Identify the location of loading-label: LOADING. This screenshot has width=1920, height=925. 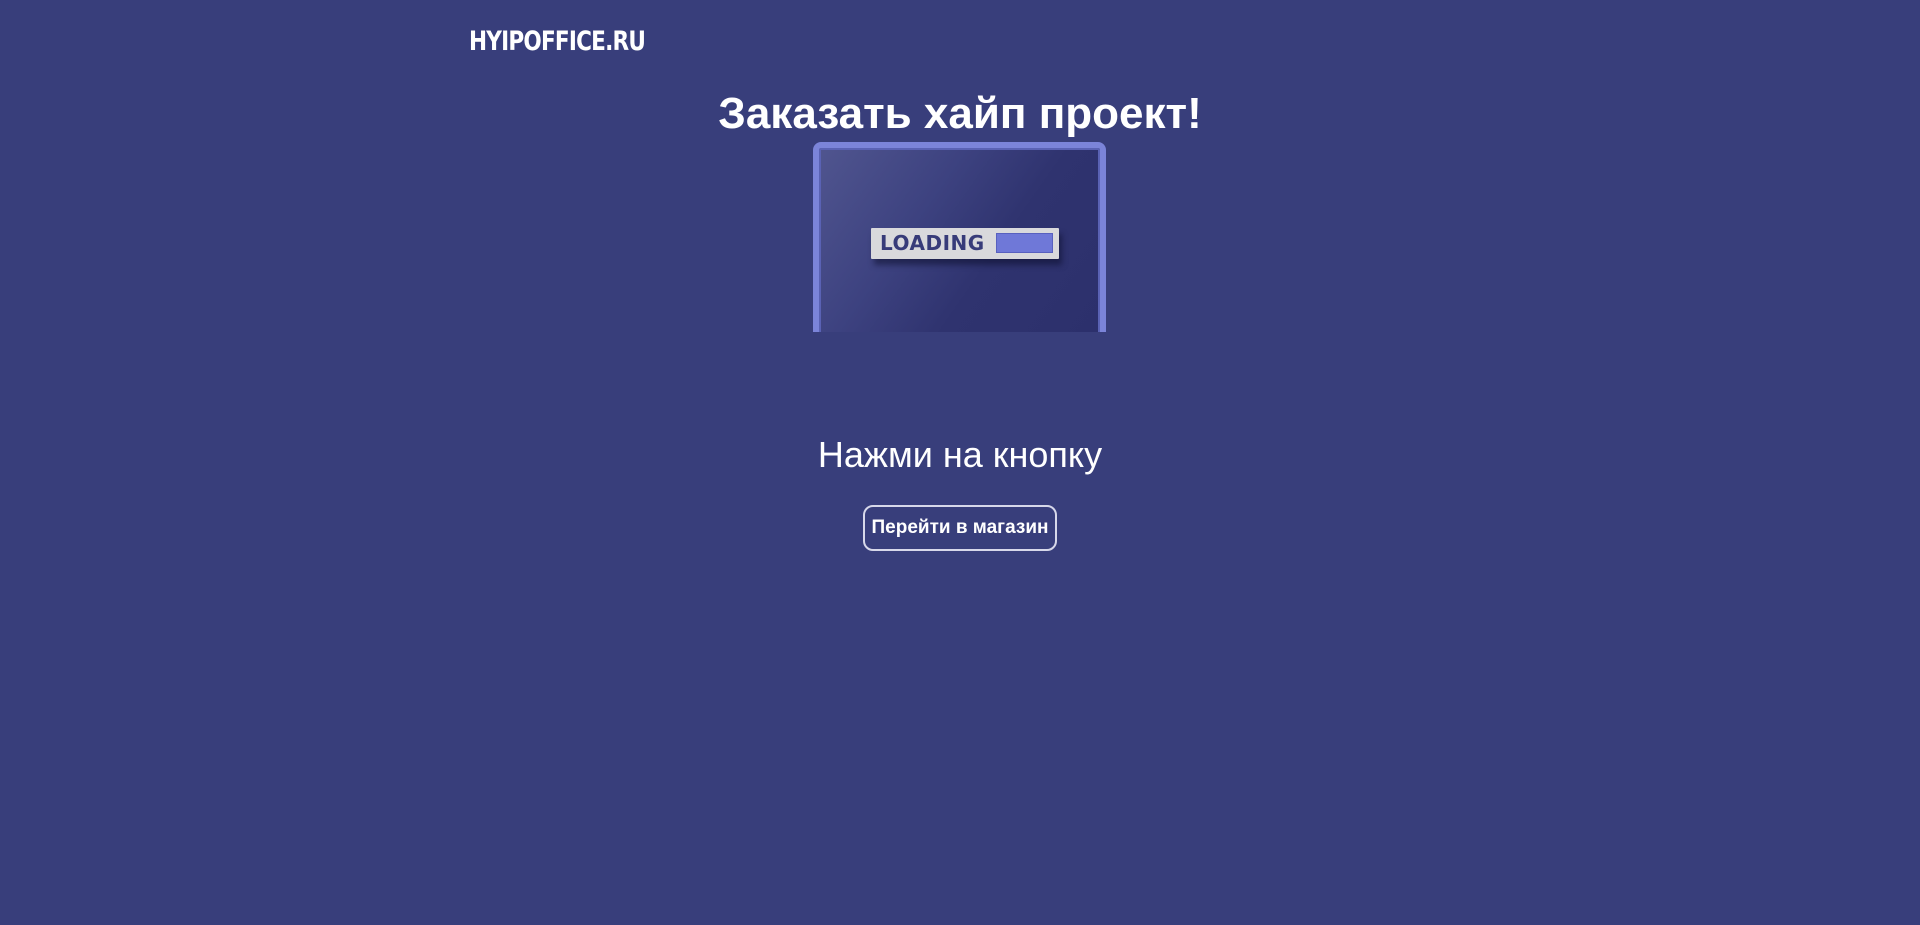
(932, 243).